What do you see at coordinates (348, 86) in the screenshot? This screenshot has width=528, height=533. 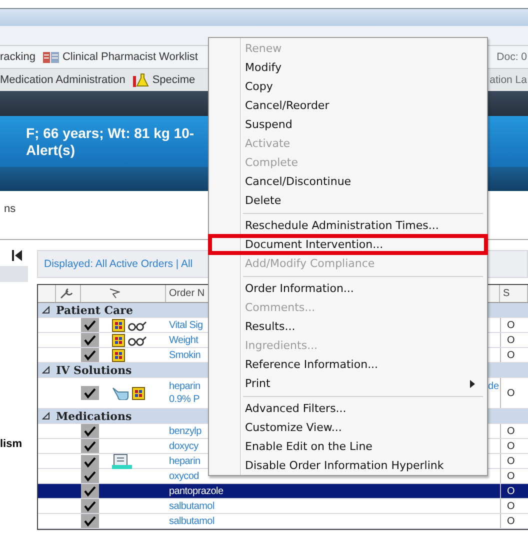 I see `menu-item: Copy` at bounding box center [348, 86].